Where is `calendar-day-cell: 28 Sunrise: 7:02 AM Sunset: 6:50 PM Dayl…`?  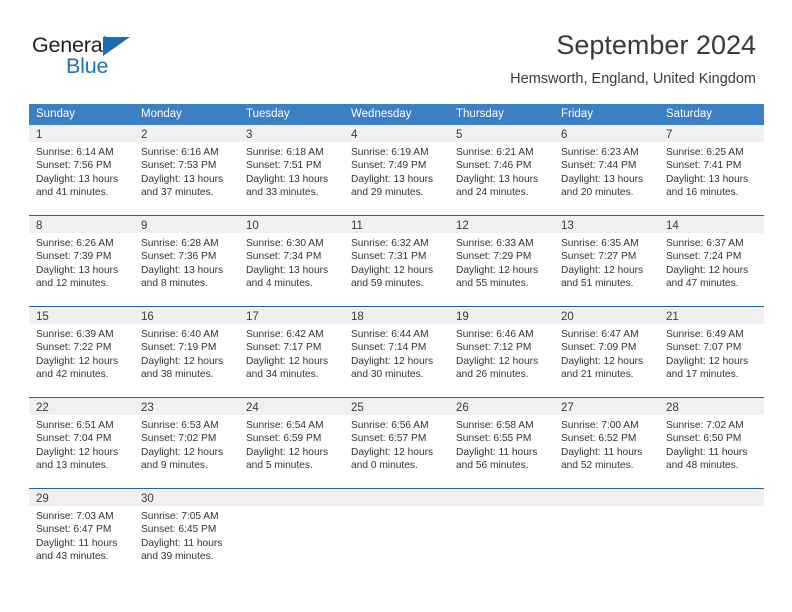 calendar-day-cell: 28 Sunrise: 7:02 AM Sunset: 6:50 PM Dayl… is located at coordinates (711, 439).